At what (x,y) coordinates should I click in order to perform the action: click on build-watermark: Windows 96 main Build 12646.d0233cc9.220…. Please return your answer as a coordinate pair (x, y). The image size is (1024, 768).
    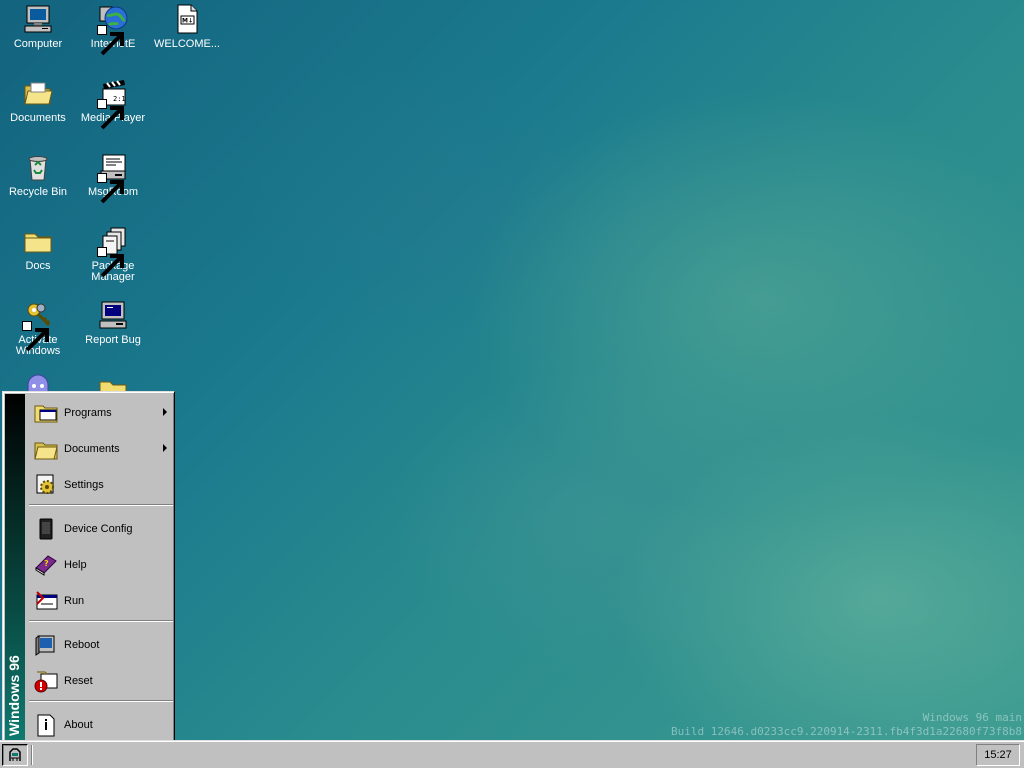
    Looking at the image, I should click on (846, 725).